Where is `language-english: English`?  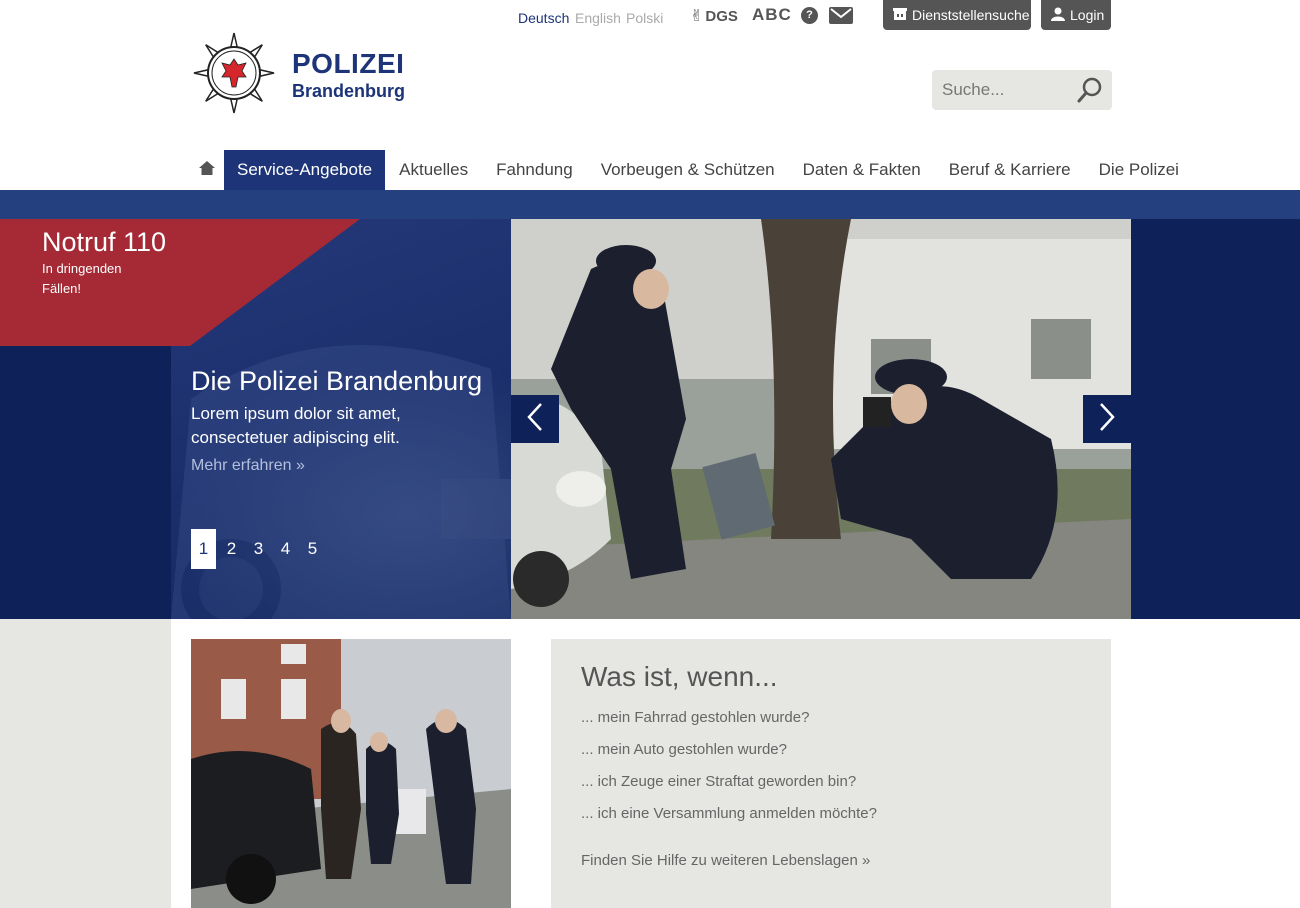 language-english: English is located at coordinates (598, 18).